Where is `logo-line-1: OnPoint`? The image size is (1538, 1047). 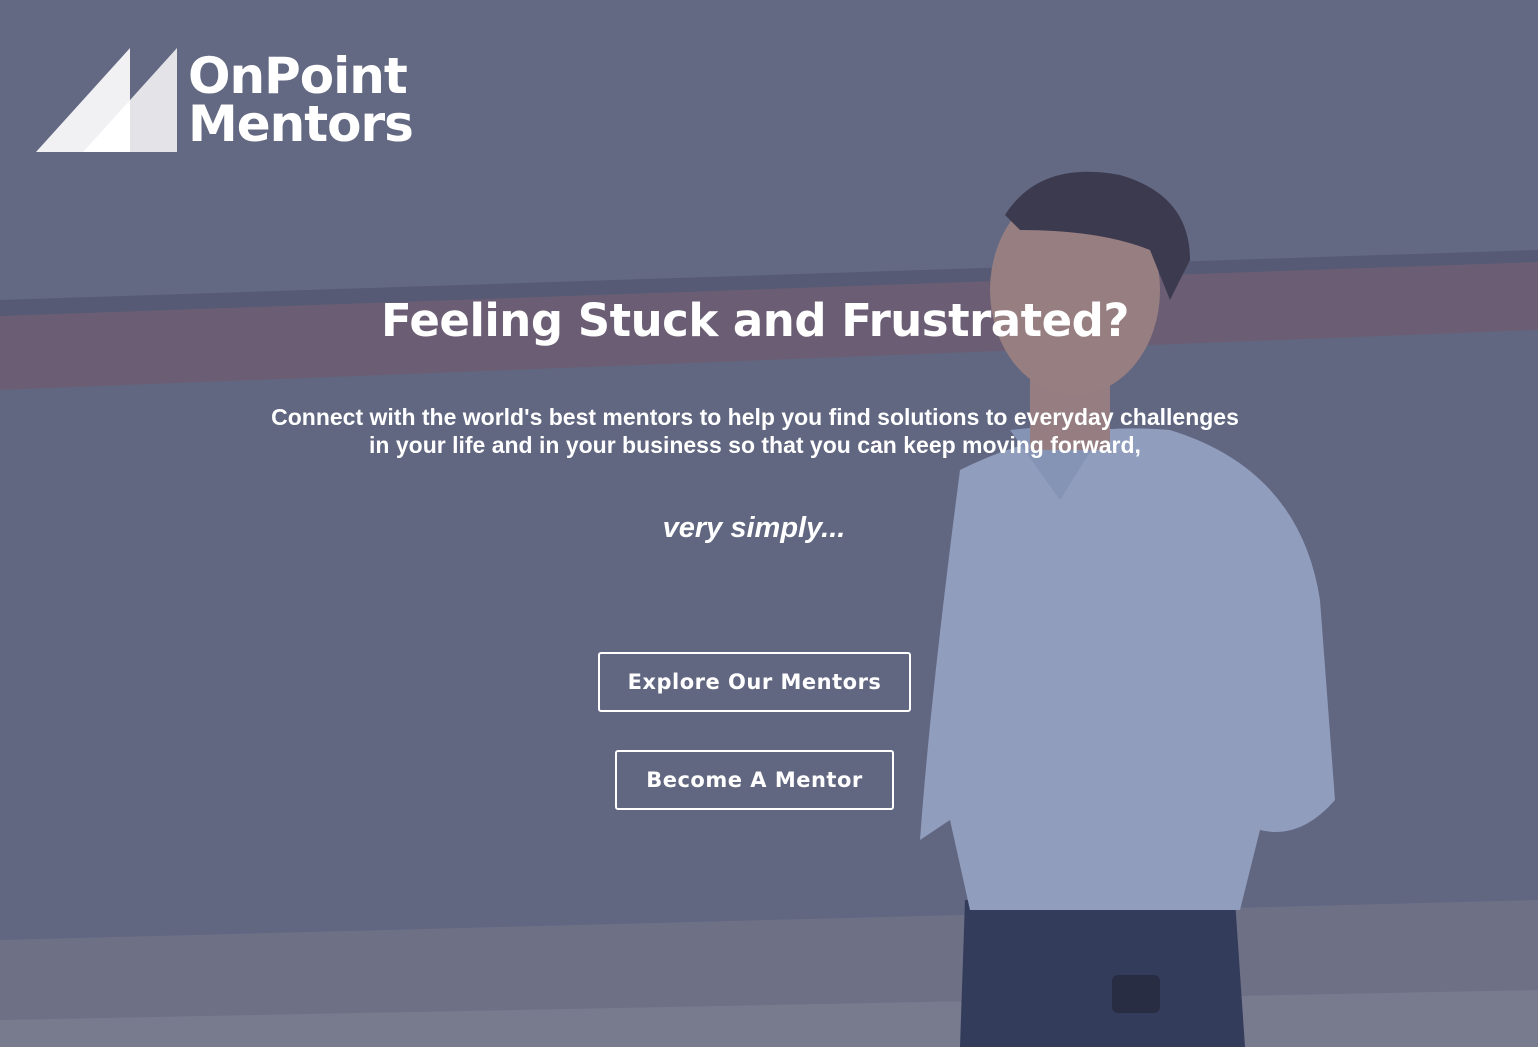
logo-line-1: OnPoint is located at coordinates (298, 76).